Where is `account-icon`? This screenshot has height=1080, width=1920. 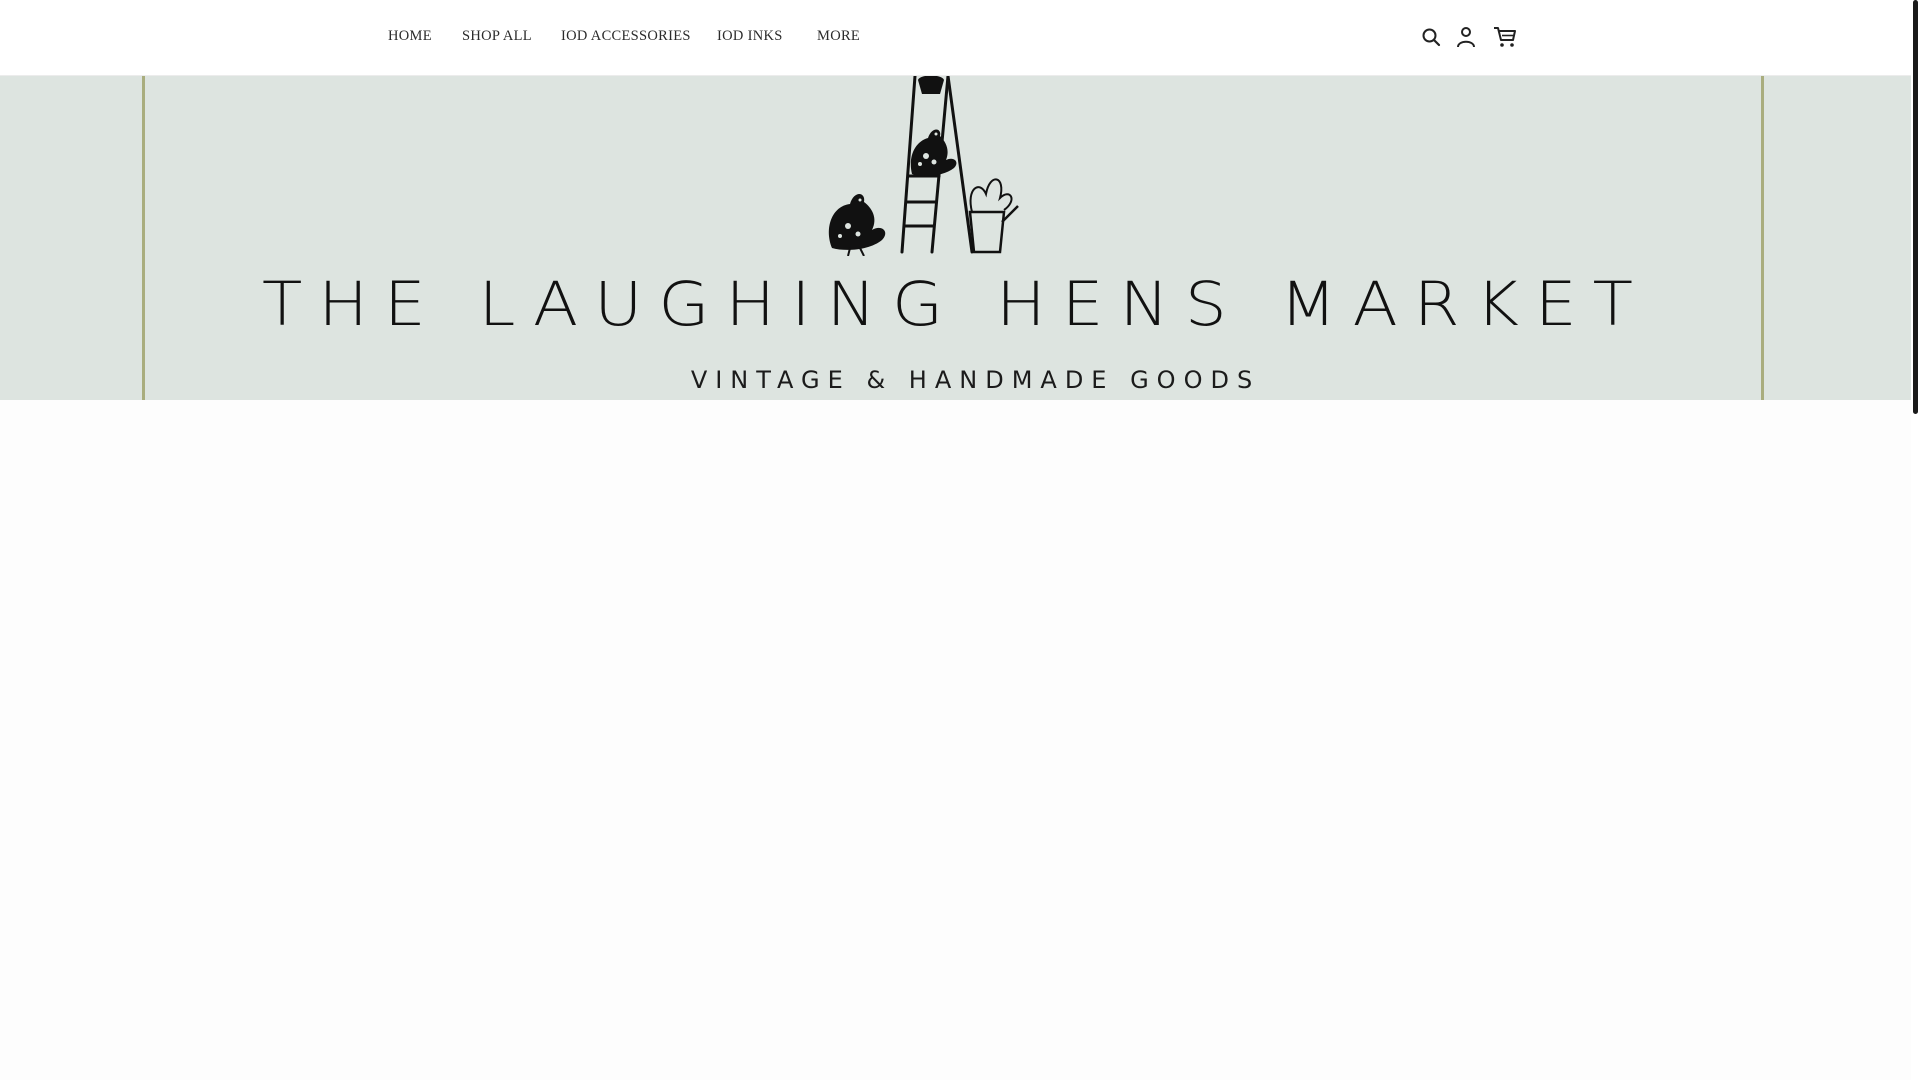 account-icon is located at coordinates (1466, 37).